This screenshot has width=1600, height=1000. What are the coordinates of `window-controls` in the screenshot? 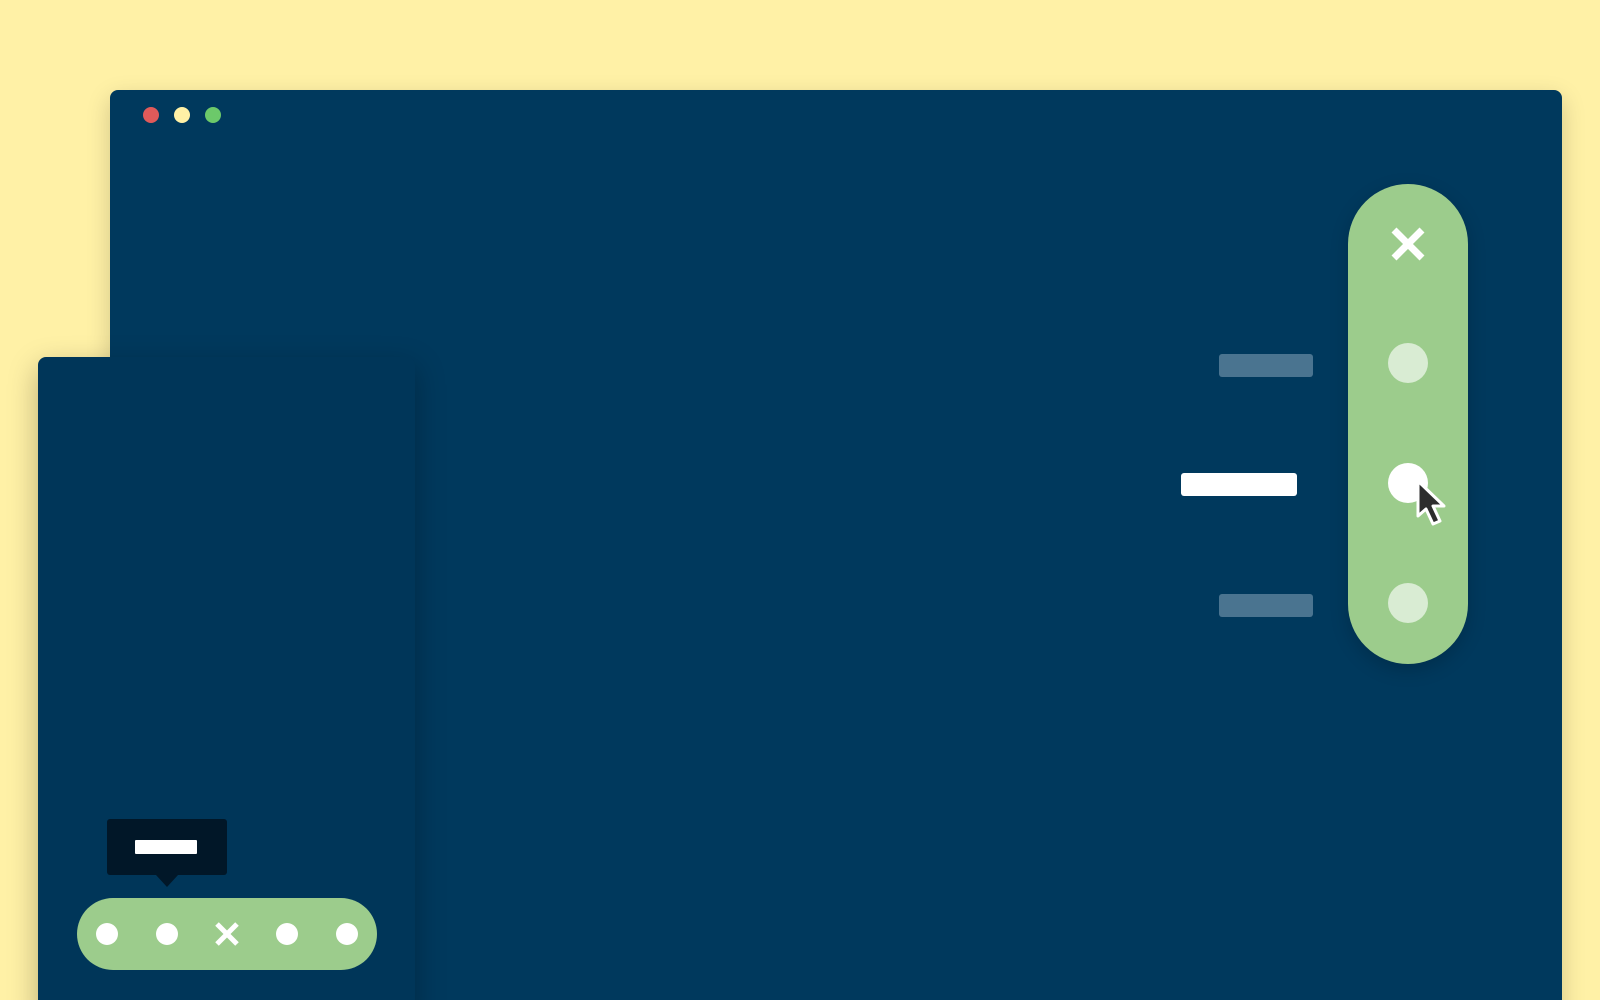 It's located at (182, 115).